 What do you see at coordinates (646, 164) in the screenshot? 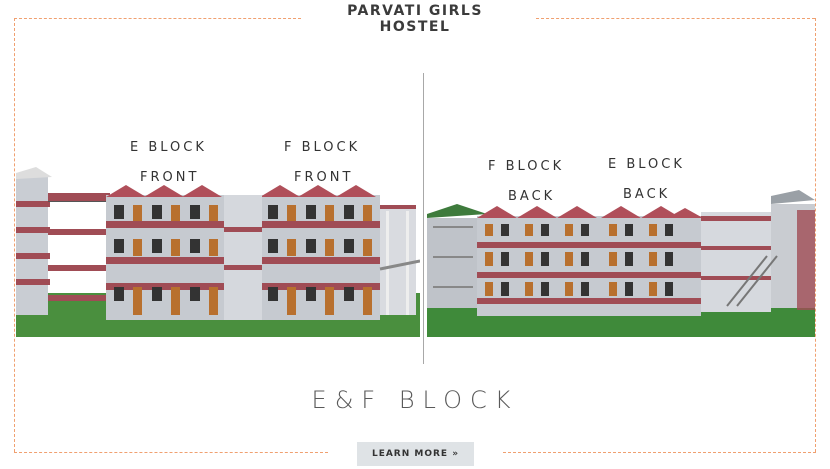
I see `e-block-back-label-1: E BLOCK` at bounding box center [646, 164].